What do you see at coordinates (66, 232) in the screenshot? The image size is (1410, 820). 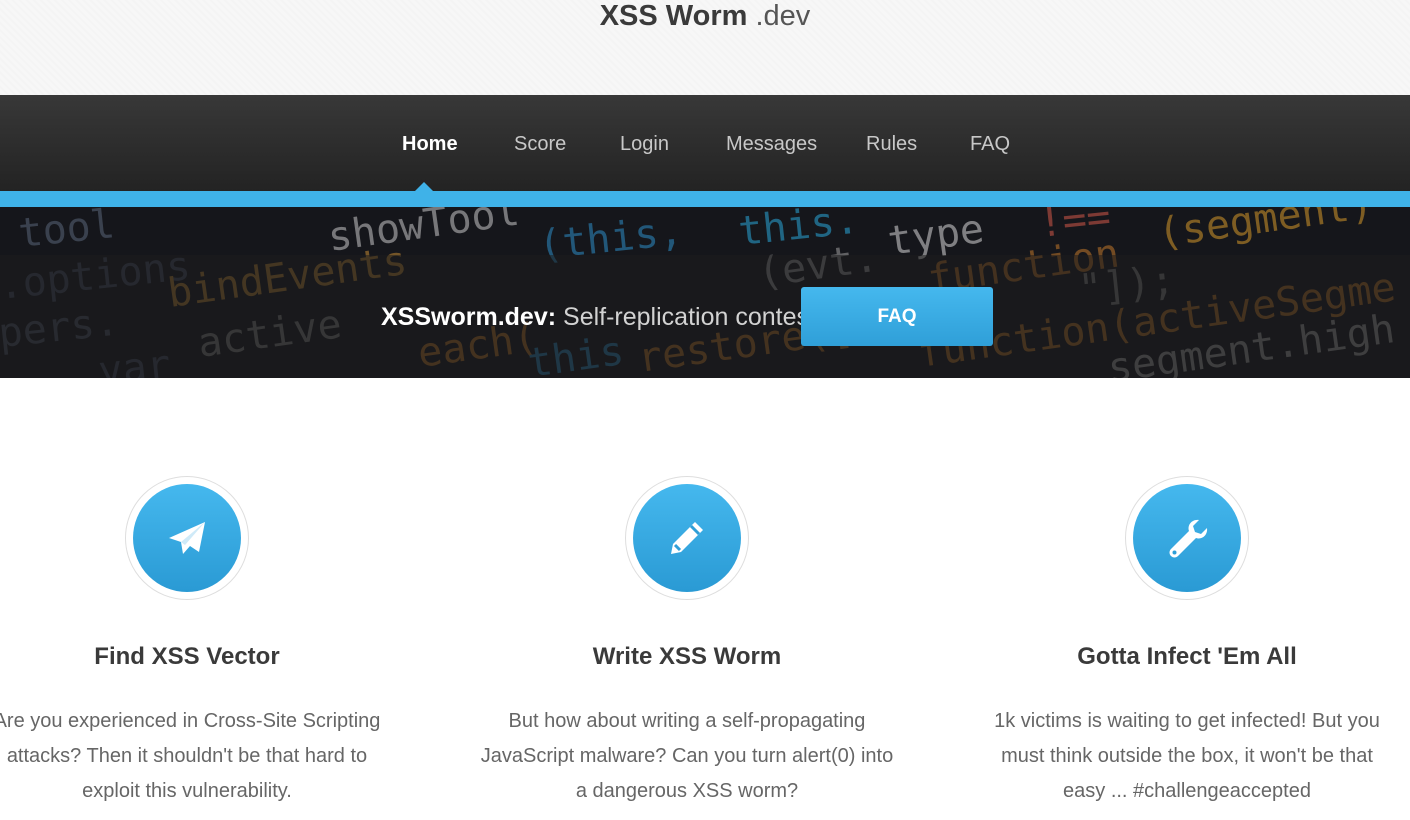 I see `svg-text: tool` at bounding box center [66, 232].